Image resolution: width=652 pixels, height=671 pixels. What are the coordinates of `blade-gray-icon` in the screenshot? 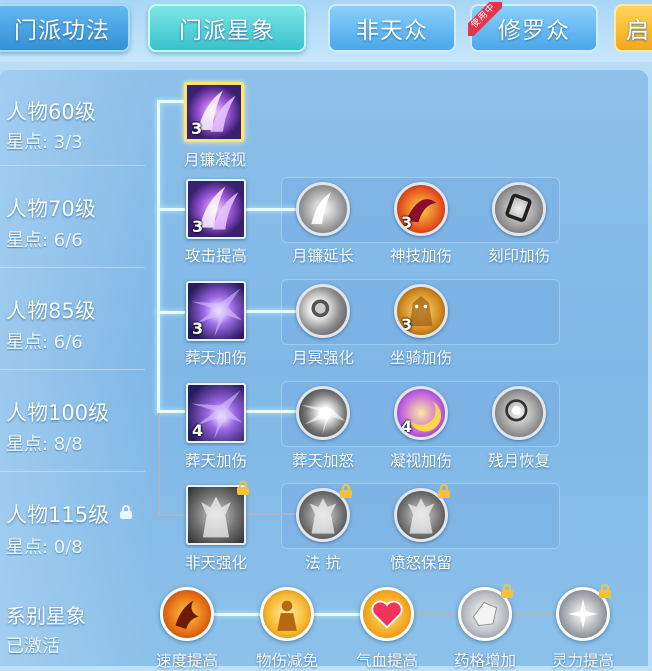 It's located at (323, 209).